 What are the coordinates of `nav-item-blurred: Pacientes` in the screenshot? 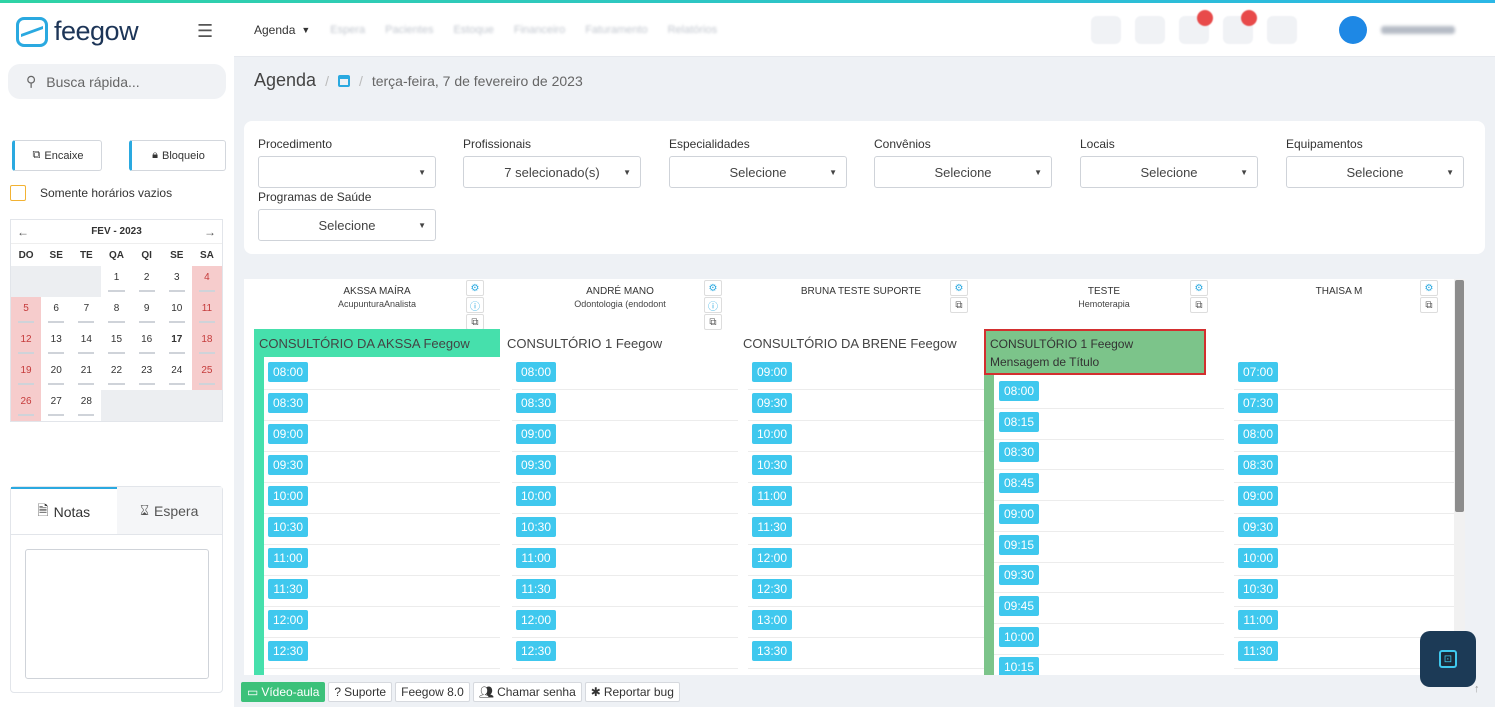 It's located at (409, 30).